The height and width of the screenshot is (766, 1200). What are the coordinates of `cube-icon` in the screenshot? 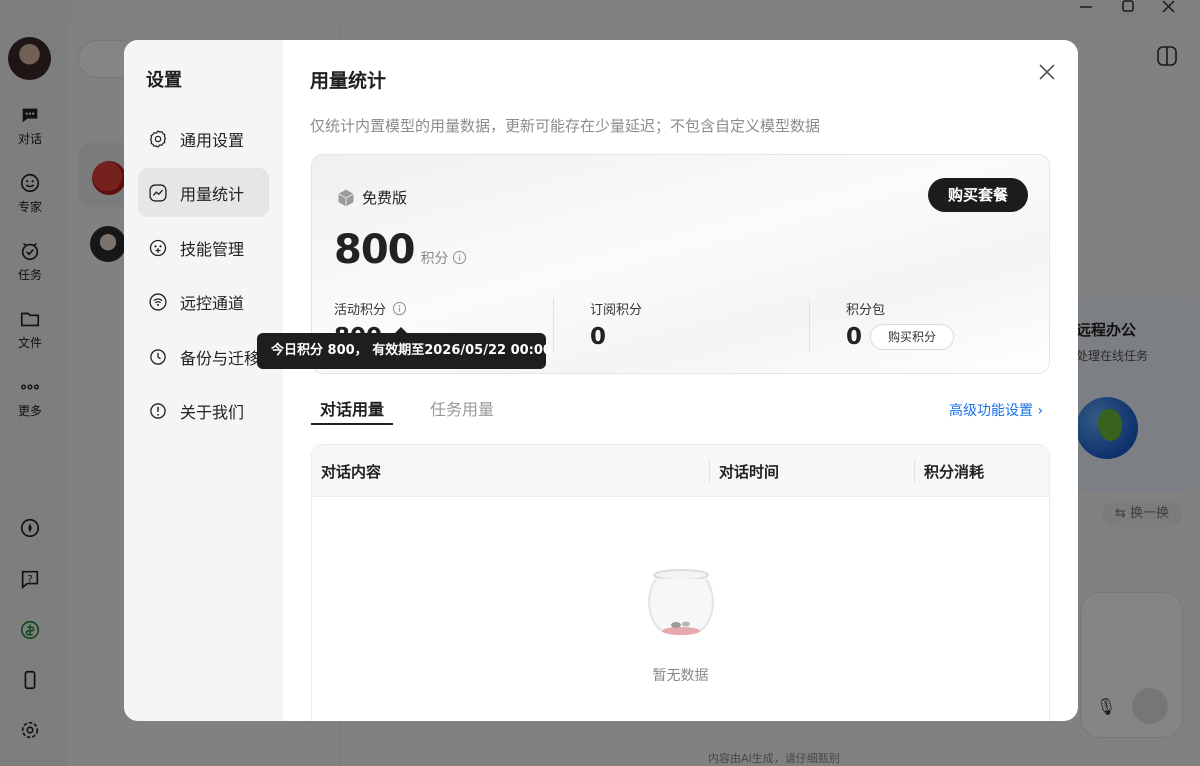 It's located at (346, 197).